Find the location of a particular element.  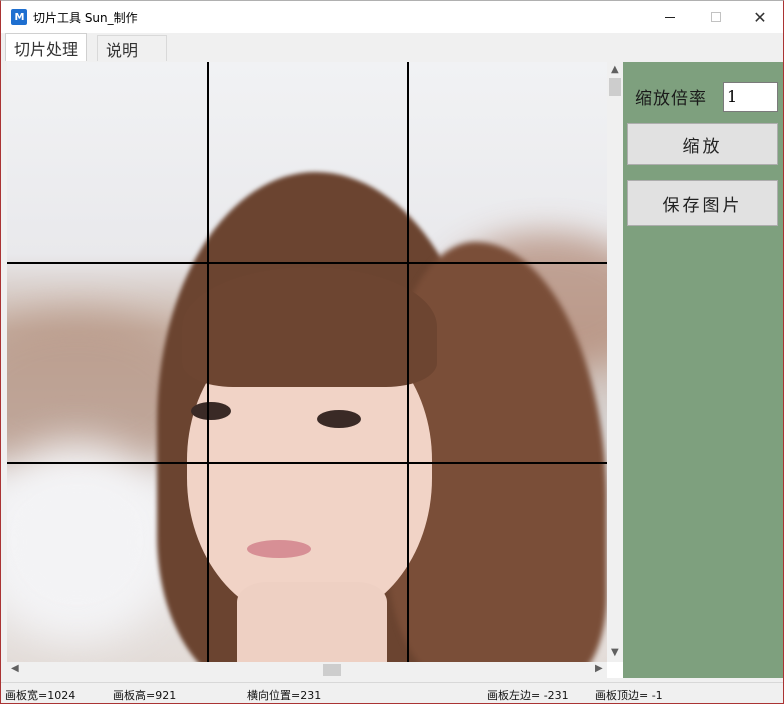

minimize-icon is located at coordinates (670, 17).